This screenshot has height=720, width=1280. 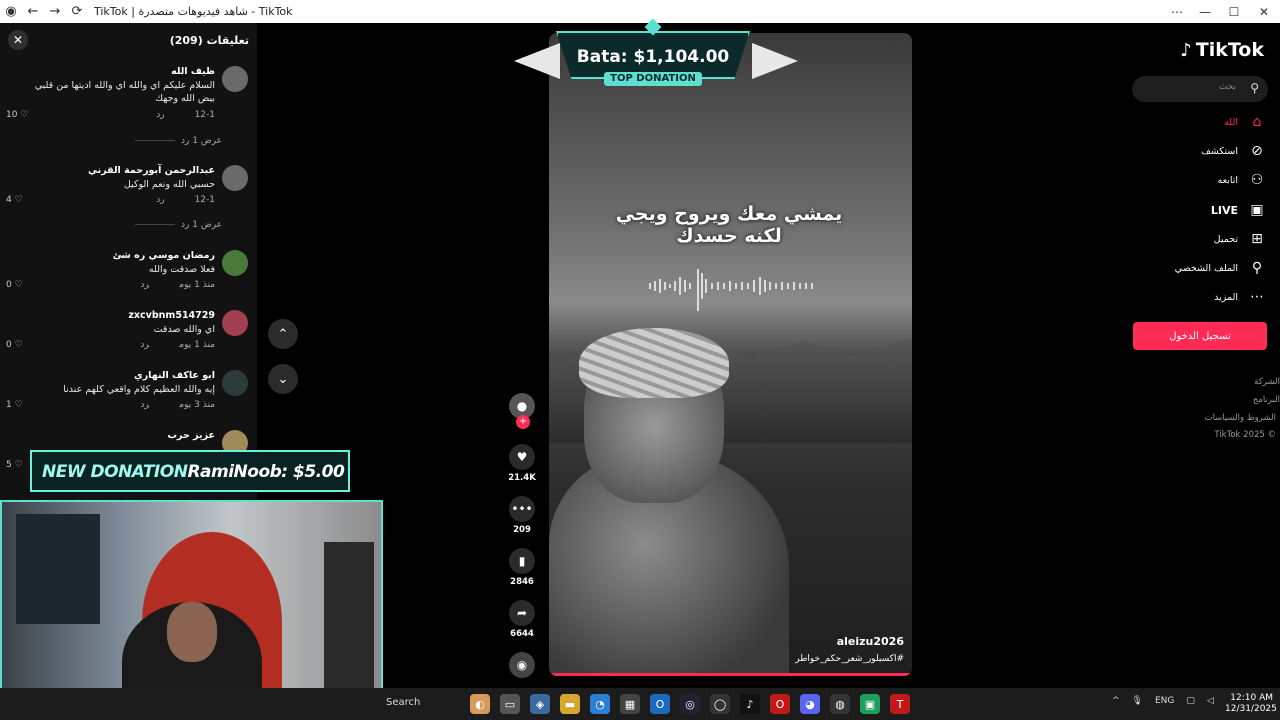 What do you see at coordinates (849, 659) in the screenshot?
I see `video-hashtags: #اكسبلور_شعر_حكم_خواطر` at bounding box center [849, 659].